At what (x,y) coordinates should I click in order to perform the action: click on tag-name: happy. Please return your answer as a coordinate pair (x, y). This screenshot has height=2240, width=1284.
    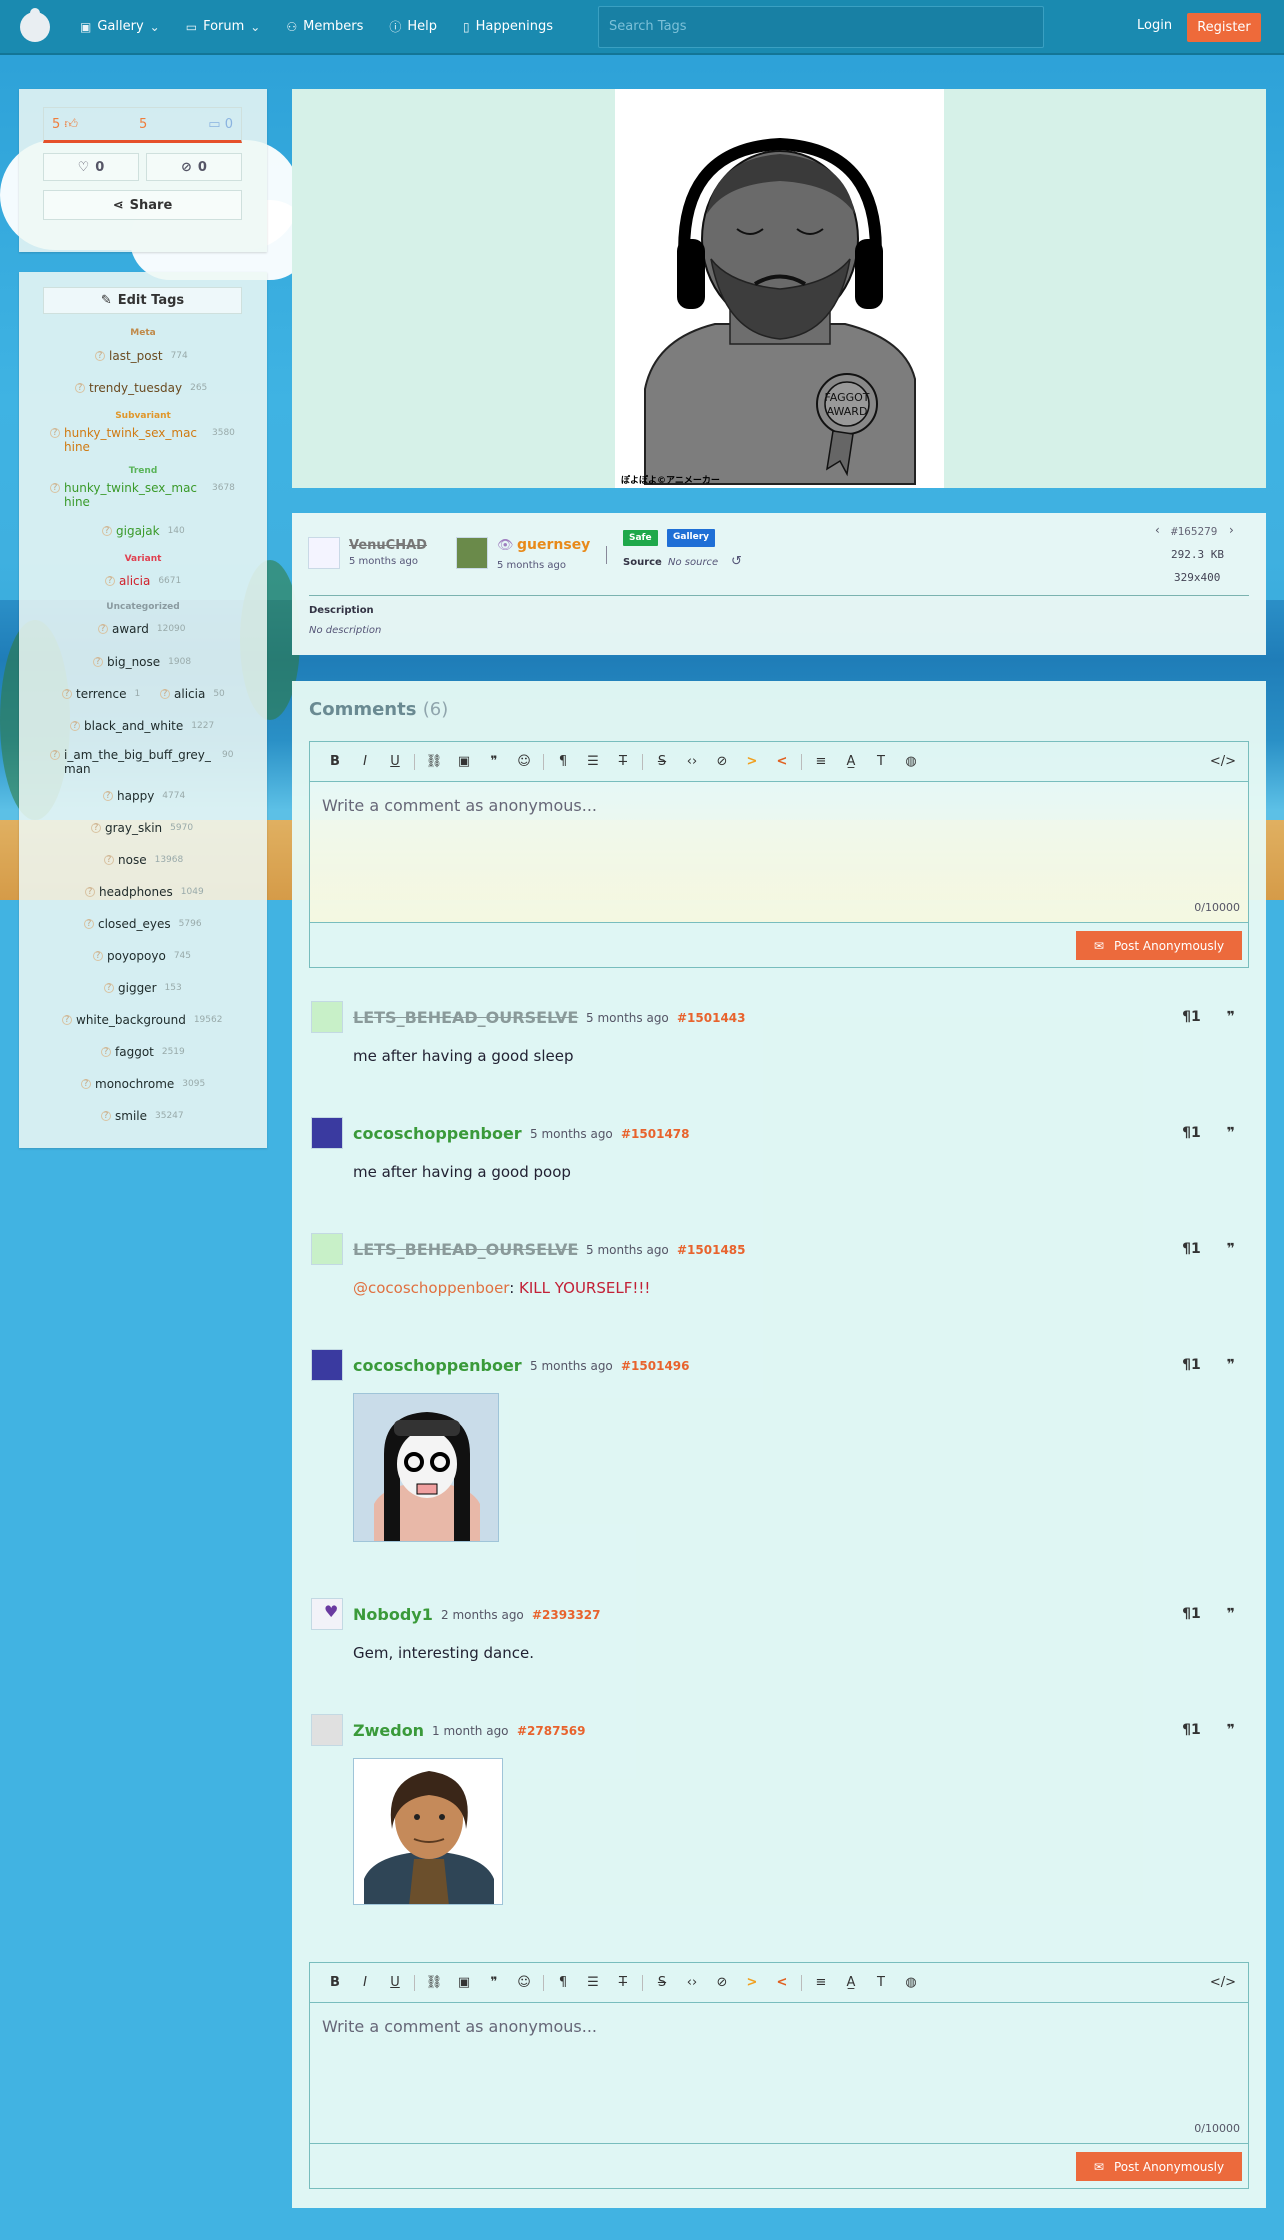
    Looking at the image, I should click on (135, 796).